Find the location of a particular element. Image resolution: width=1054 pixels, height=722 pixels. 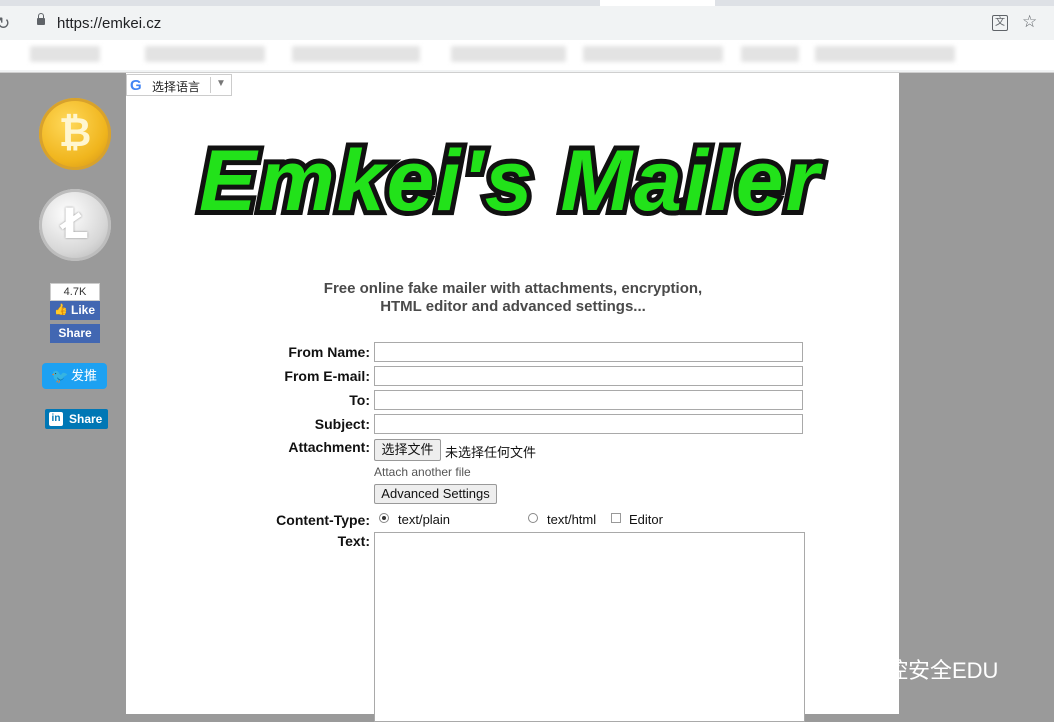

editor-label: Editor is located at coordinates (646, 519).